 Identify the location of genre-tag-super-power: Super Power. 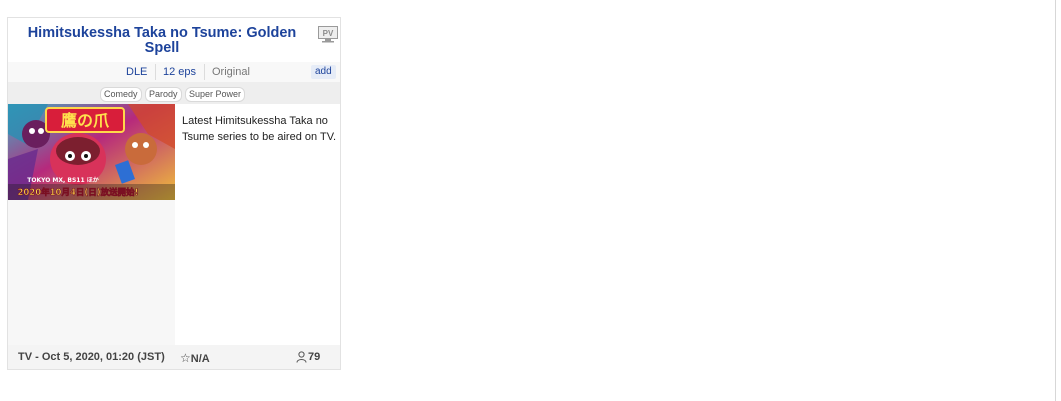
(215, 94).